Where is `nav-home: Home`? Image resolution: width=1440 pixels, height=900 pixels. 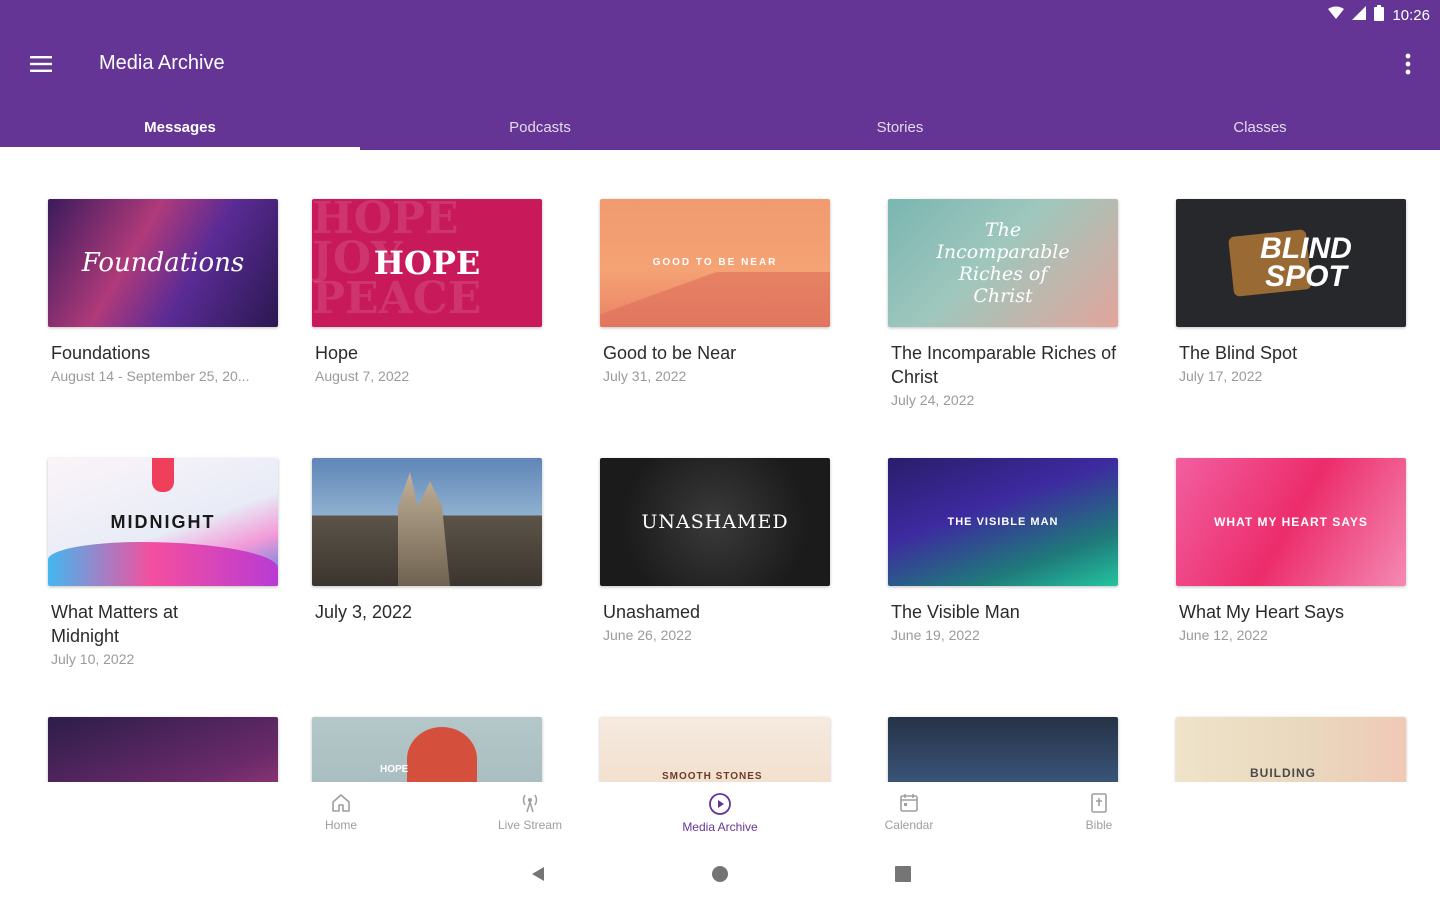 nav-home: Home is located at coordinates (341, 817).